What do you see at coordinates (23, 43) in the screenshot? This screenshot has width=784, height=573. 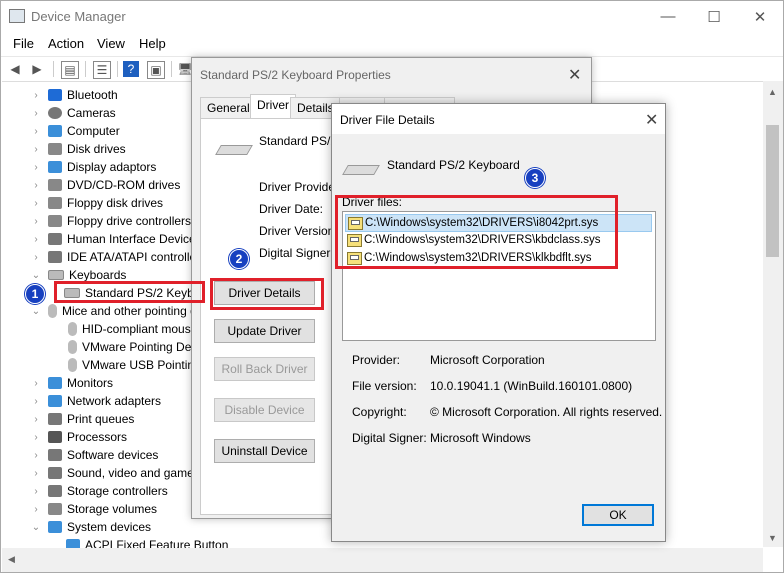 I see `menu-file: File` at bounding box center [23, 43].